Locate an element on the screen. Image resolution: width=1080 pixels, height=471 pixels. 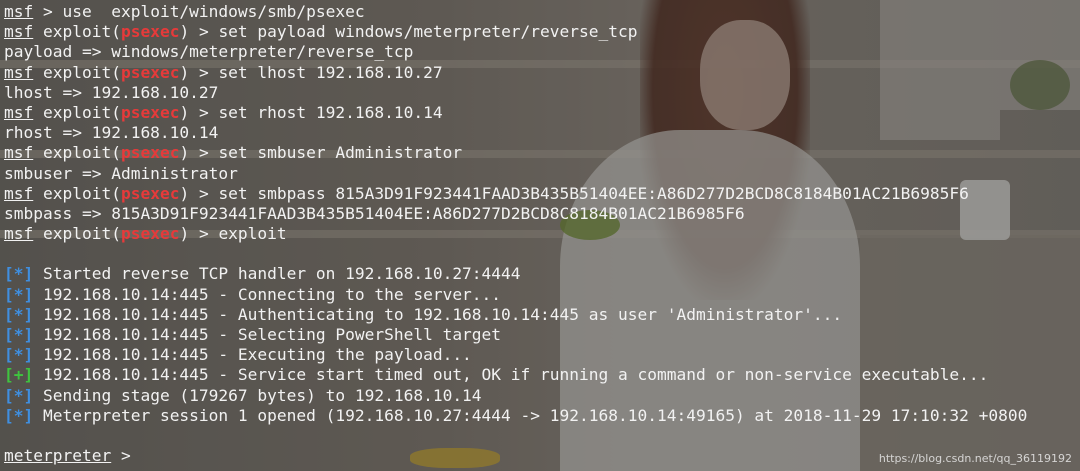
prompt-suffix: > is located at coordinates (126, 456).